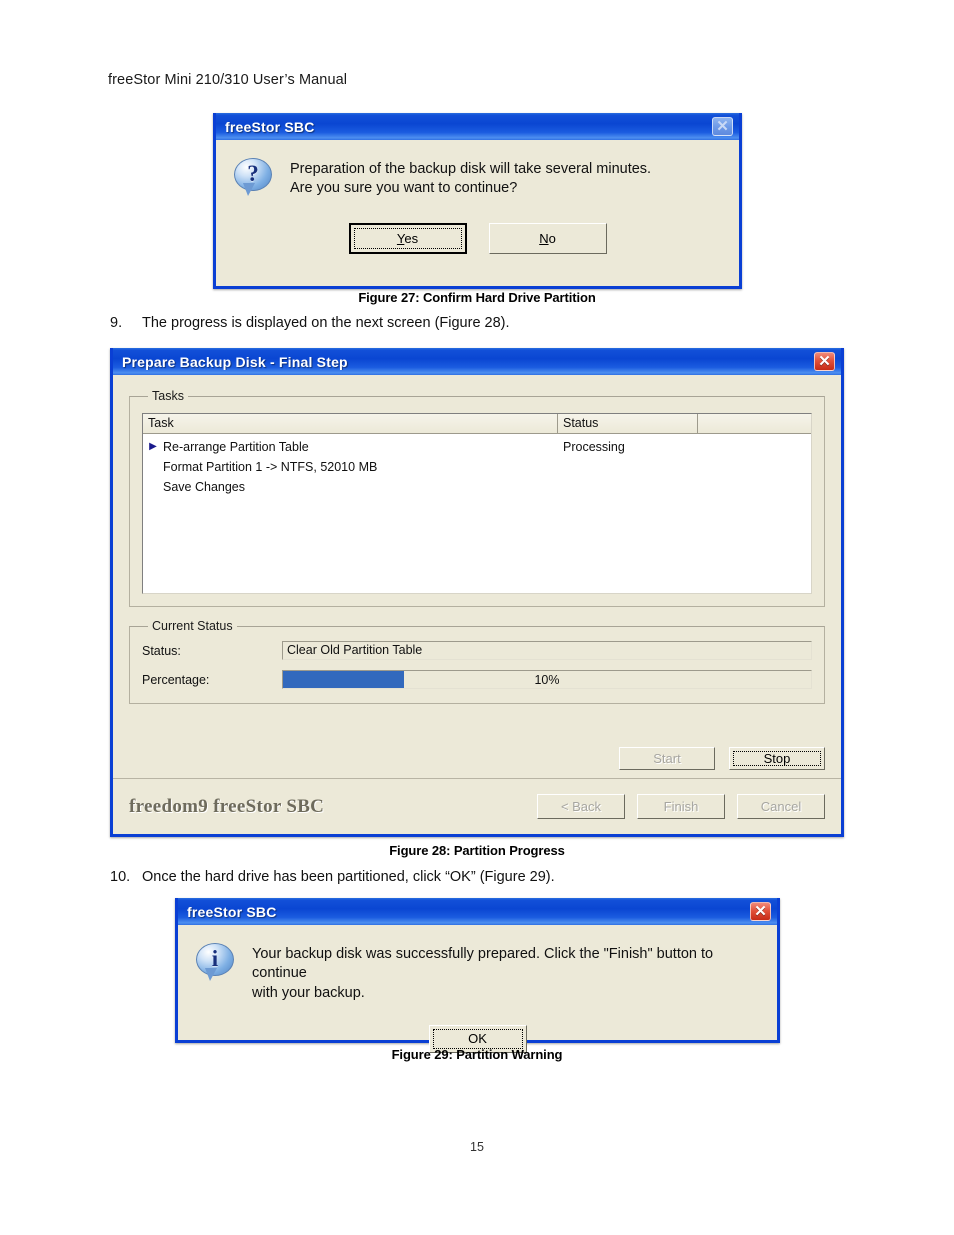 This screenshot has width=954, height=1235. Describe the element at coordinates (754, 424) in the screenshot. I see `column-header-empty` at that location.